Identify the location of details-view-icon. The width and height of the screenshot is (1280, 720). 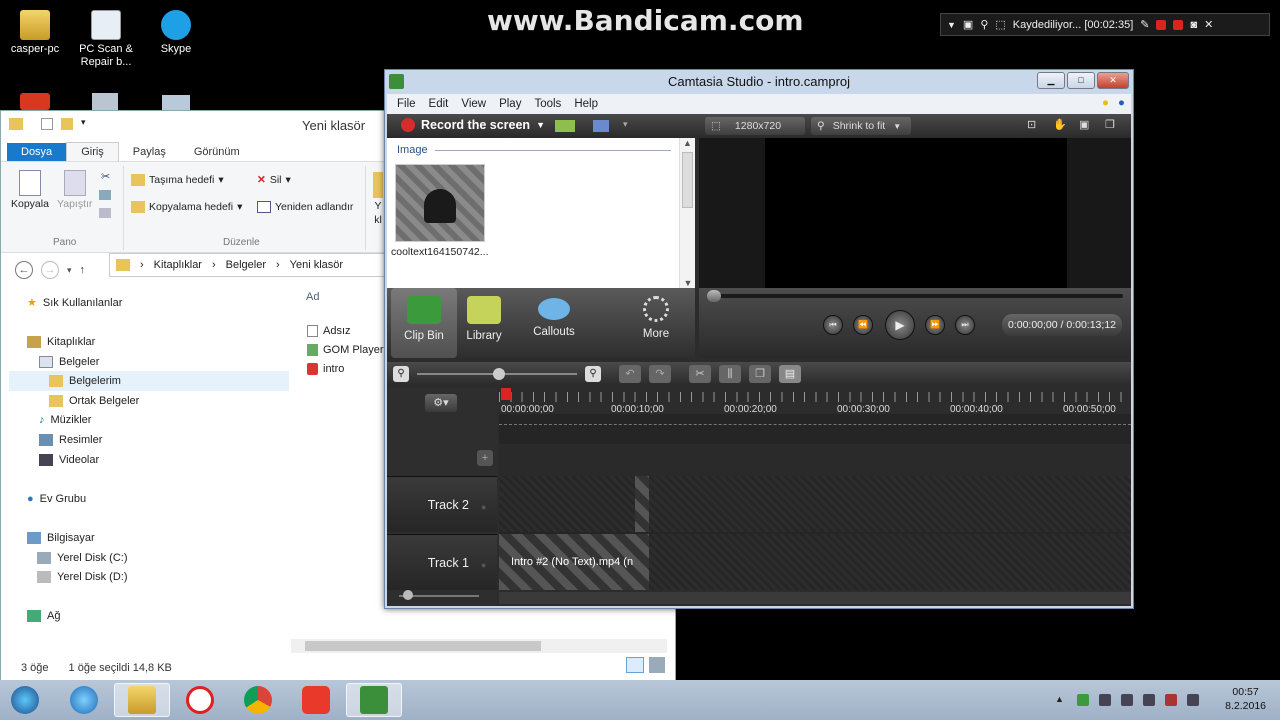
(635, 665).